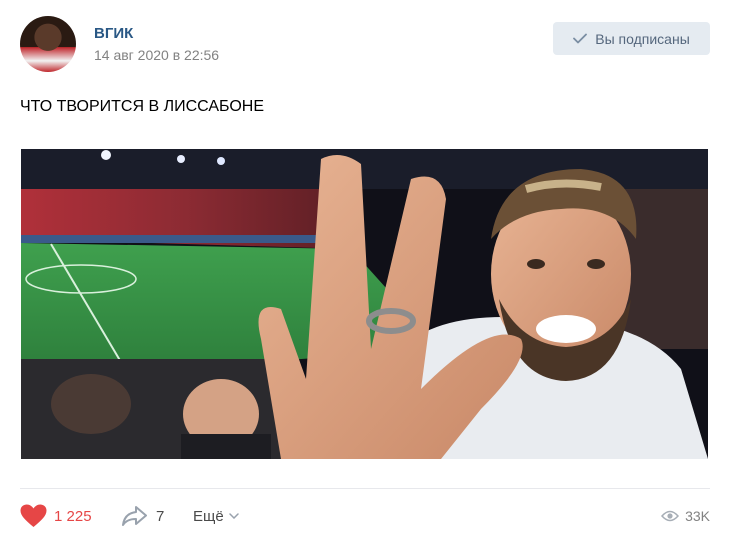  I want to click on like-button: 1 225, so click(56, 516).